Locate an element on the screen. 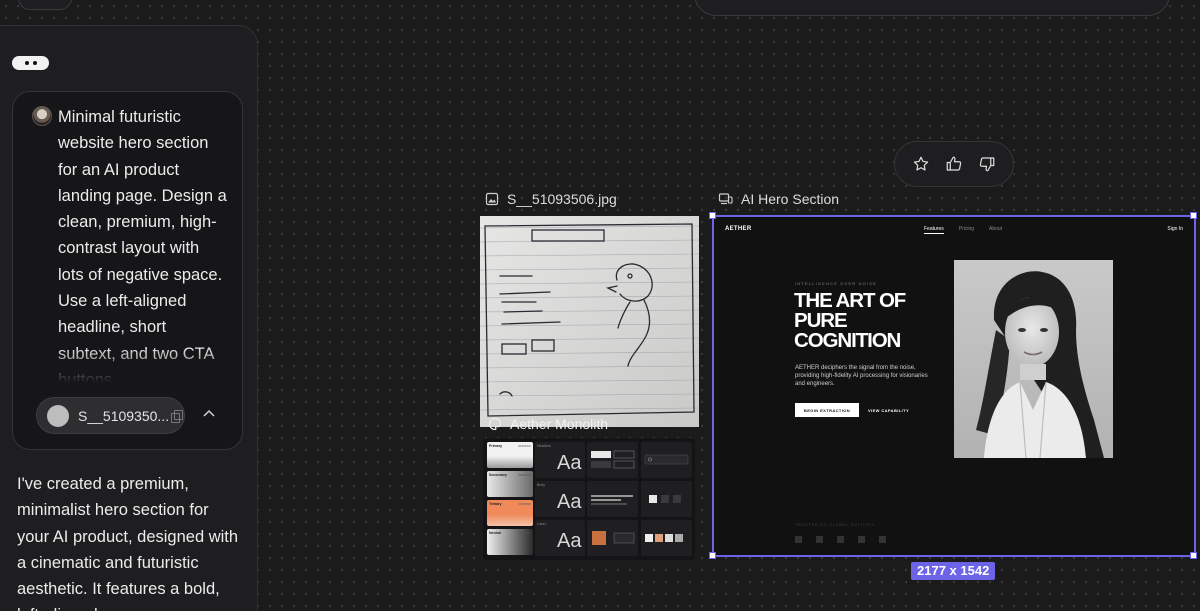 The height and width of the screenshot is (611, 1200). resize-handle-top-right is located at coordinates (1193, 215).